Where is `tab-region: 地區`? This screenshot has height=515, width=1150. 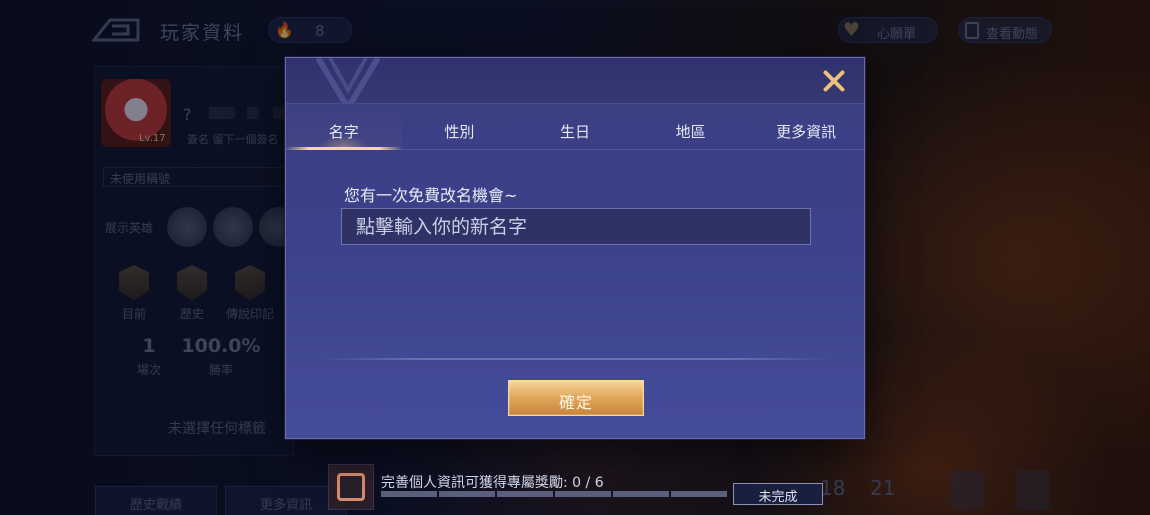
tab-region: 地區 is located at coordinates (691, 126).